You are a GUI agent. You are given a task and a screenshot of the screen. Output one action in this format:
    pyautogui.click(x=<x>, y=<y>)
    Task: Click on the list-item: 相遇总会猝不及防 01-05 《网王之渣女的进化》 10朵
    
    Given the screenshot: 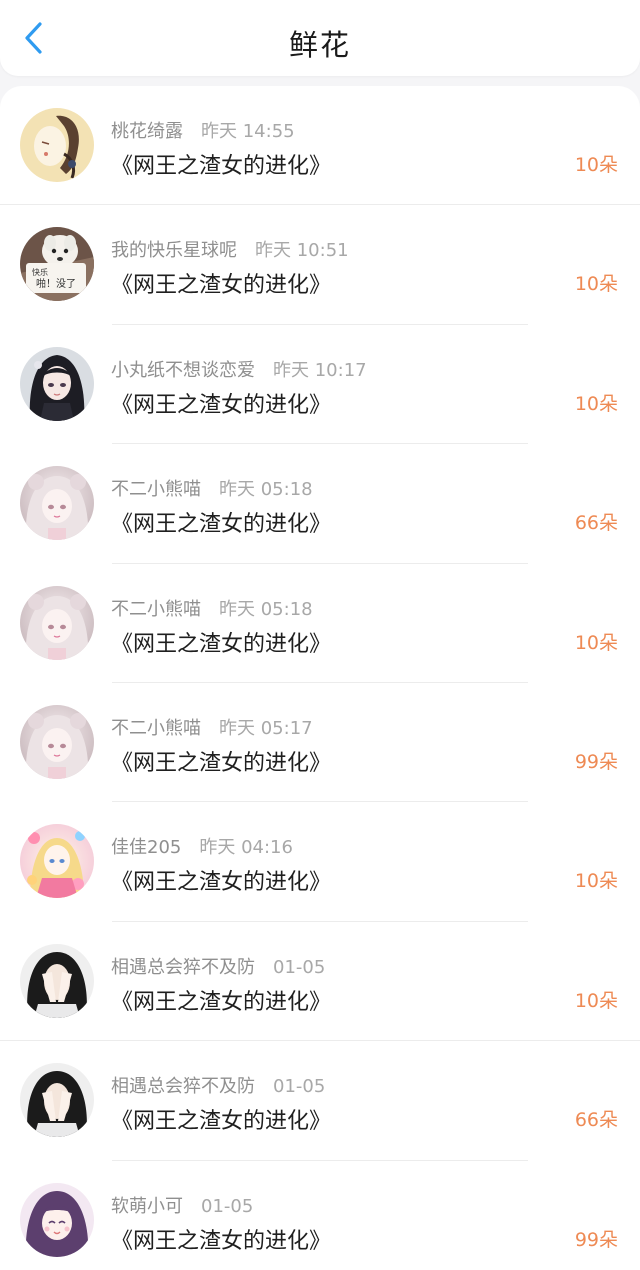 What is the action you would take?
    pyautogui.click(x=320, y=982)
    